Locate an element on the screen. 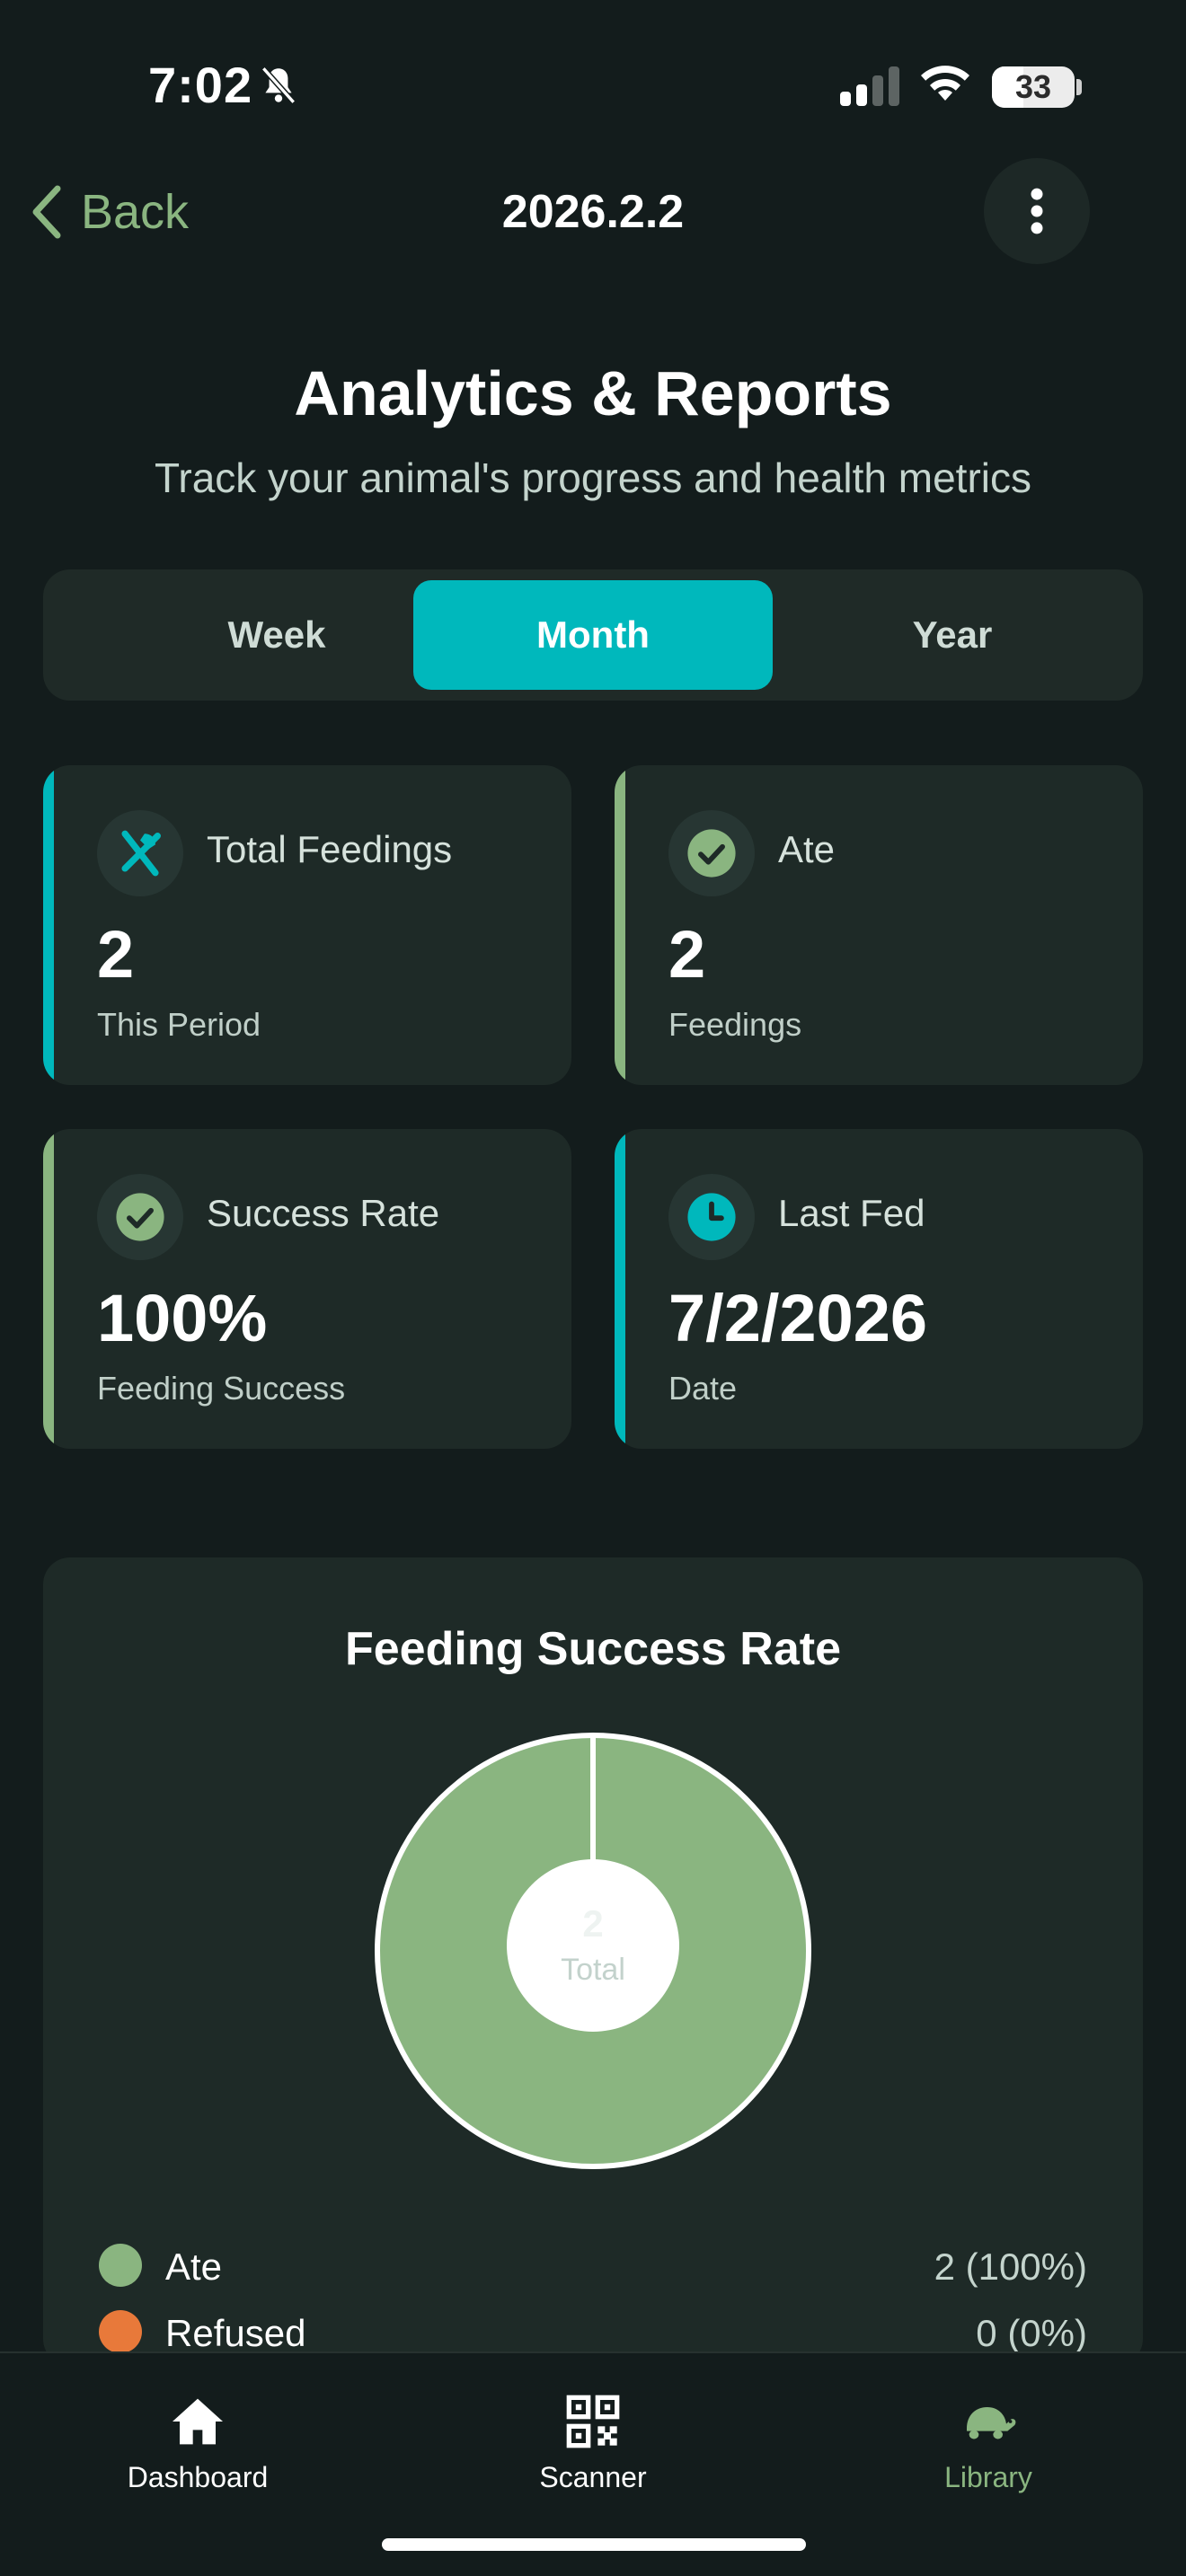 This screenshot has width=1186, height=2576. donut-chart: 2 Total is located at coordinates (593, 1951).